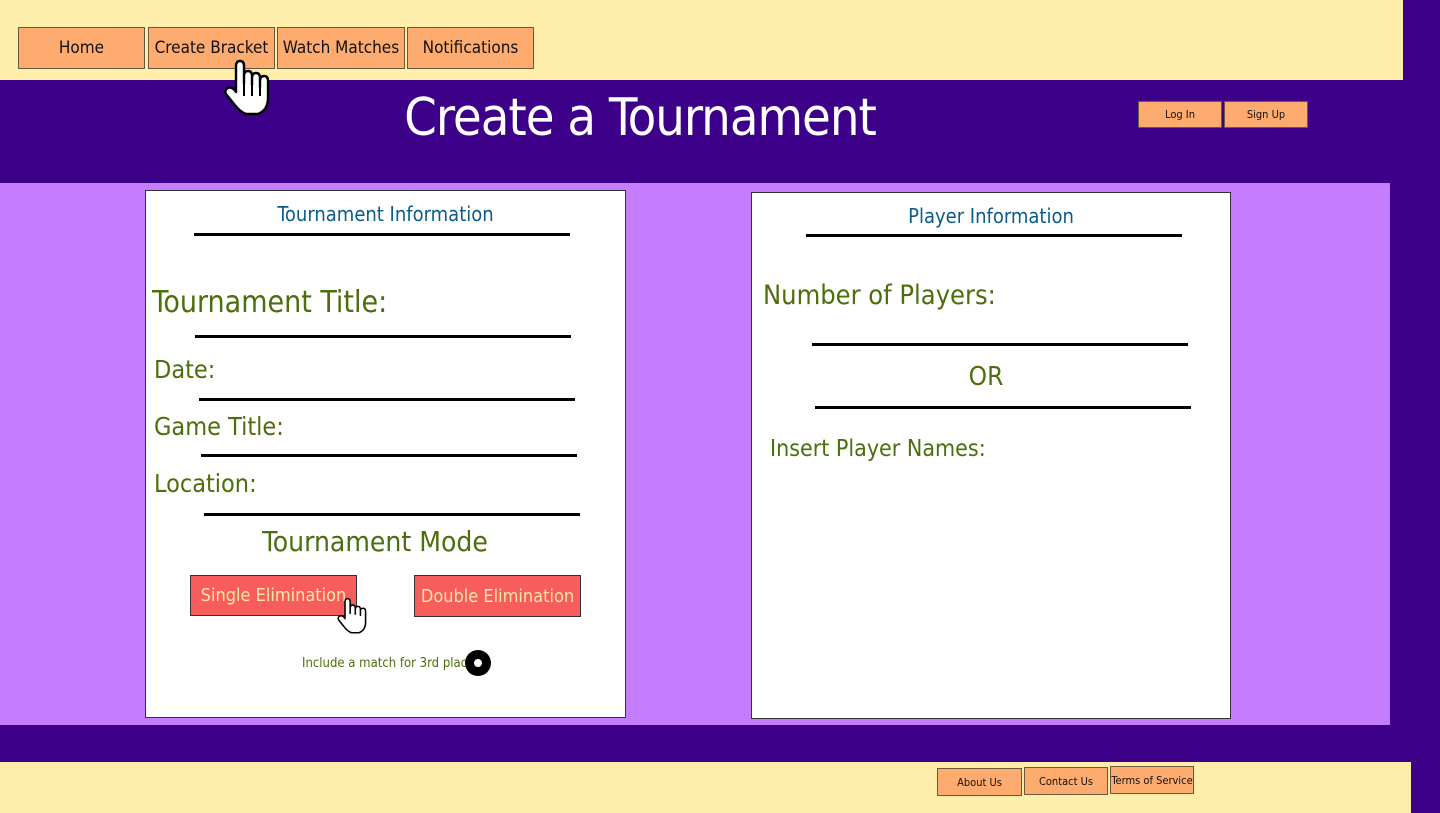 The width and height of the screenshot is (1440, 813). Describe the element at coordinates (1266, 114) in the screenshot. I see `signup-button: Sign Up` at that location.